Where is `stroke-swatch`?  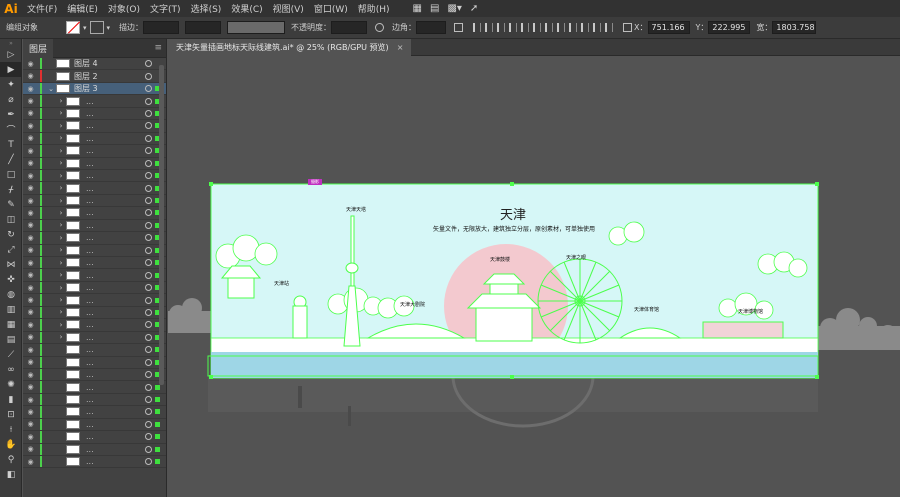 stroke-swatch is located at coordinates (96, 27).